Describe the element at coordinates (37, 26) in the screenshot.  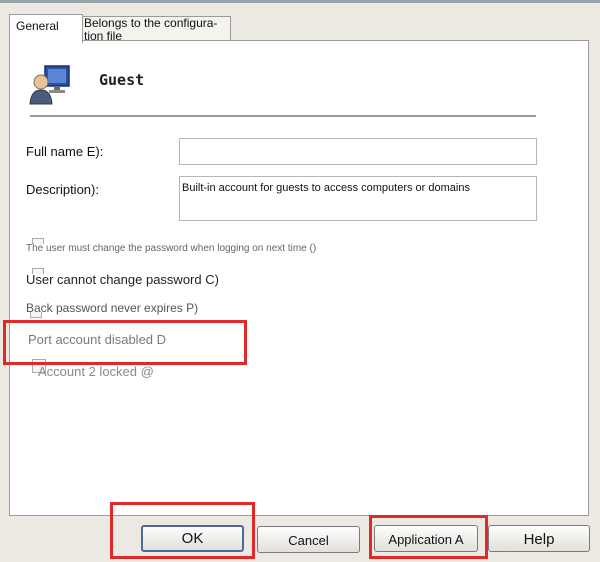
I see `tab-general-label: General` at that location.